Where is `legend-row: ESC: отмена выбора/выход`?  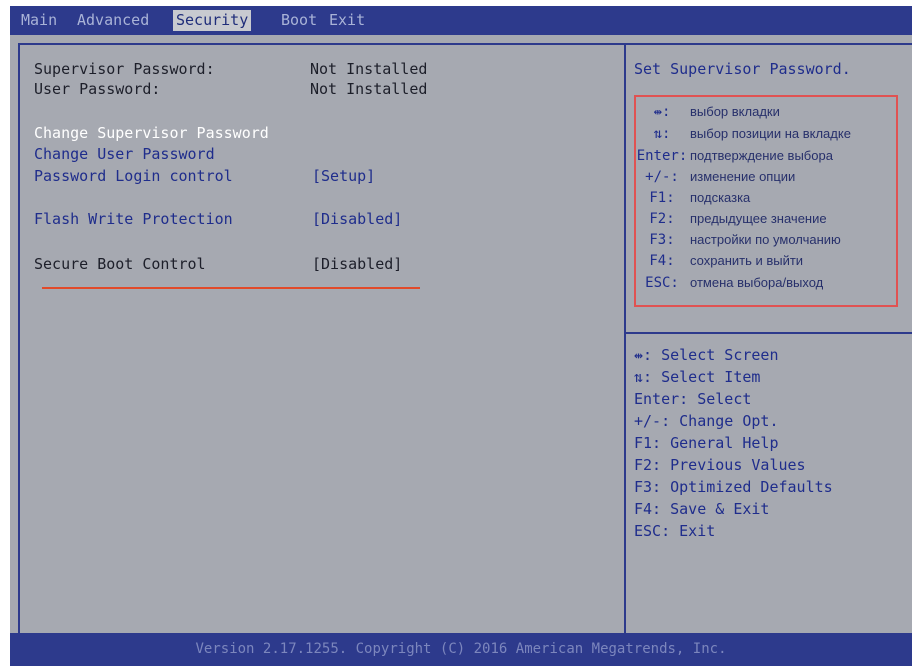 legend-row: ESC: отмена выбора/выход is located at coordinates (766, 283).